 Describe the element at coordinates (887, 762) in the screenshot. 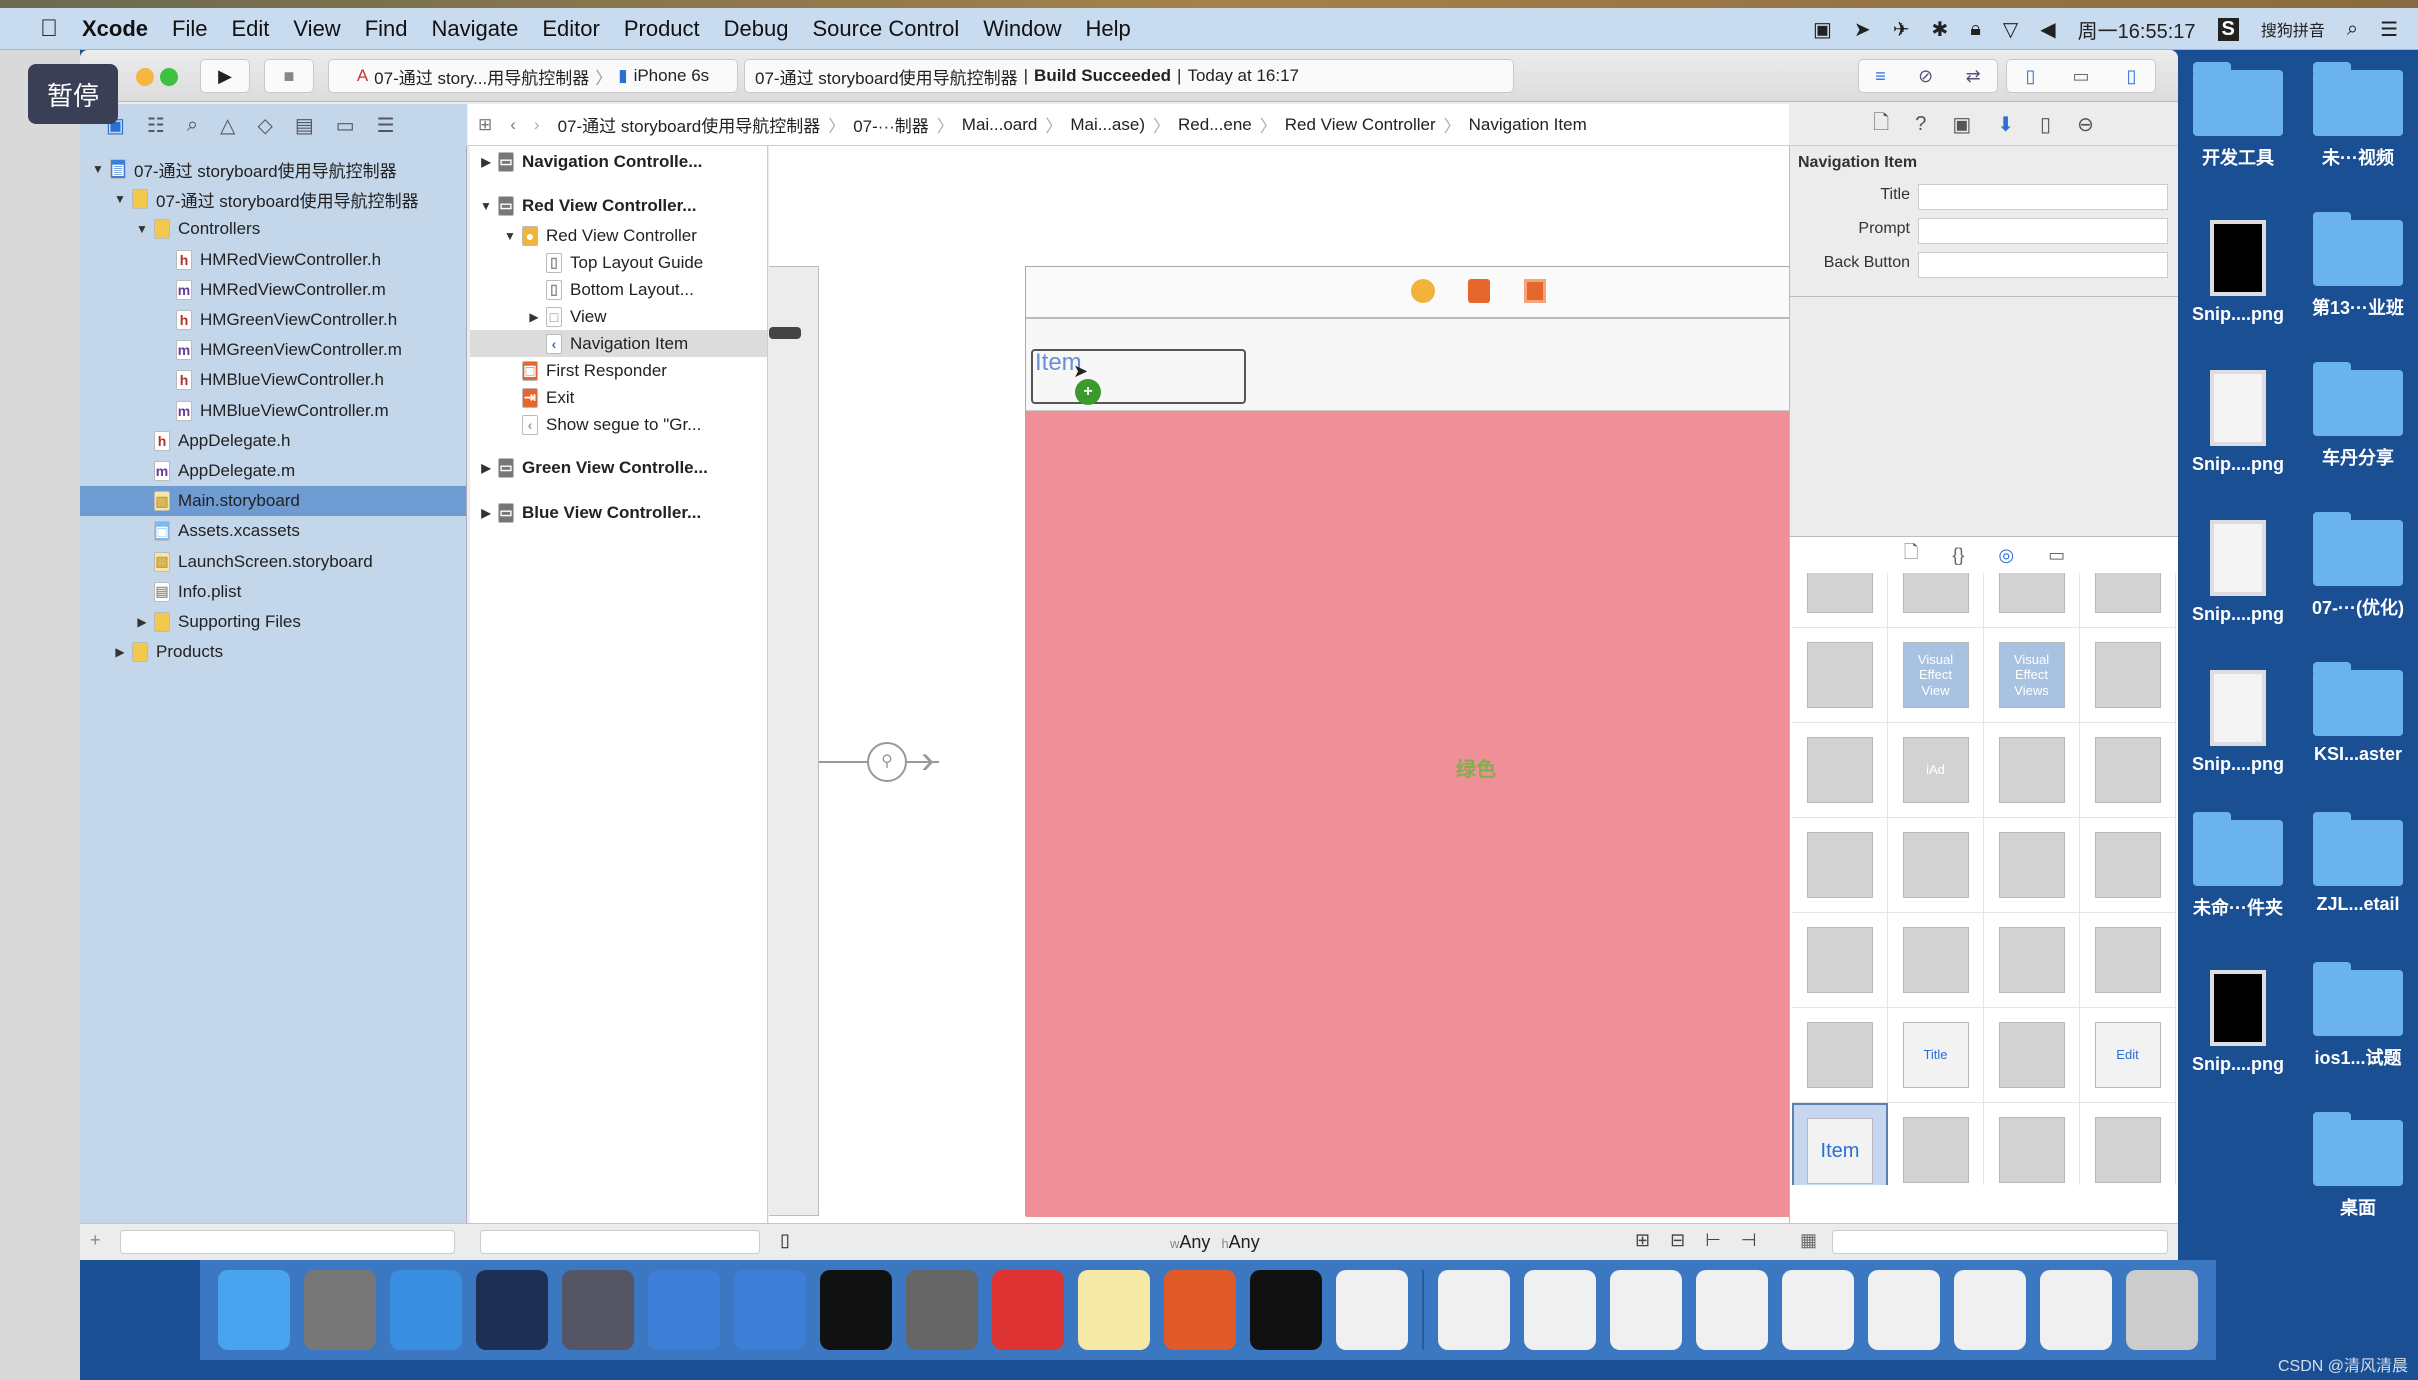

I see `segue-icon: ⚲` at that location.